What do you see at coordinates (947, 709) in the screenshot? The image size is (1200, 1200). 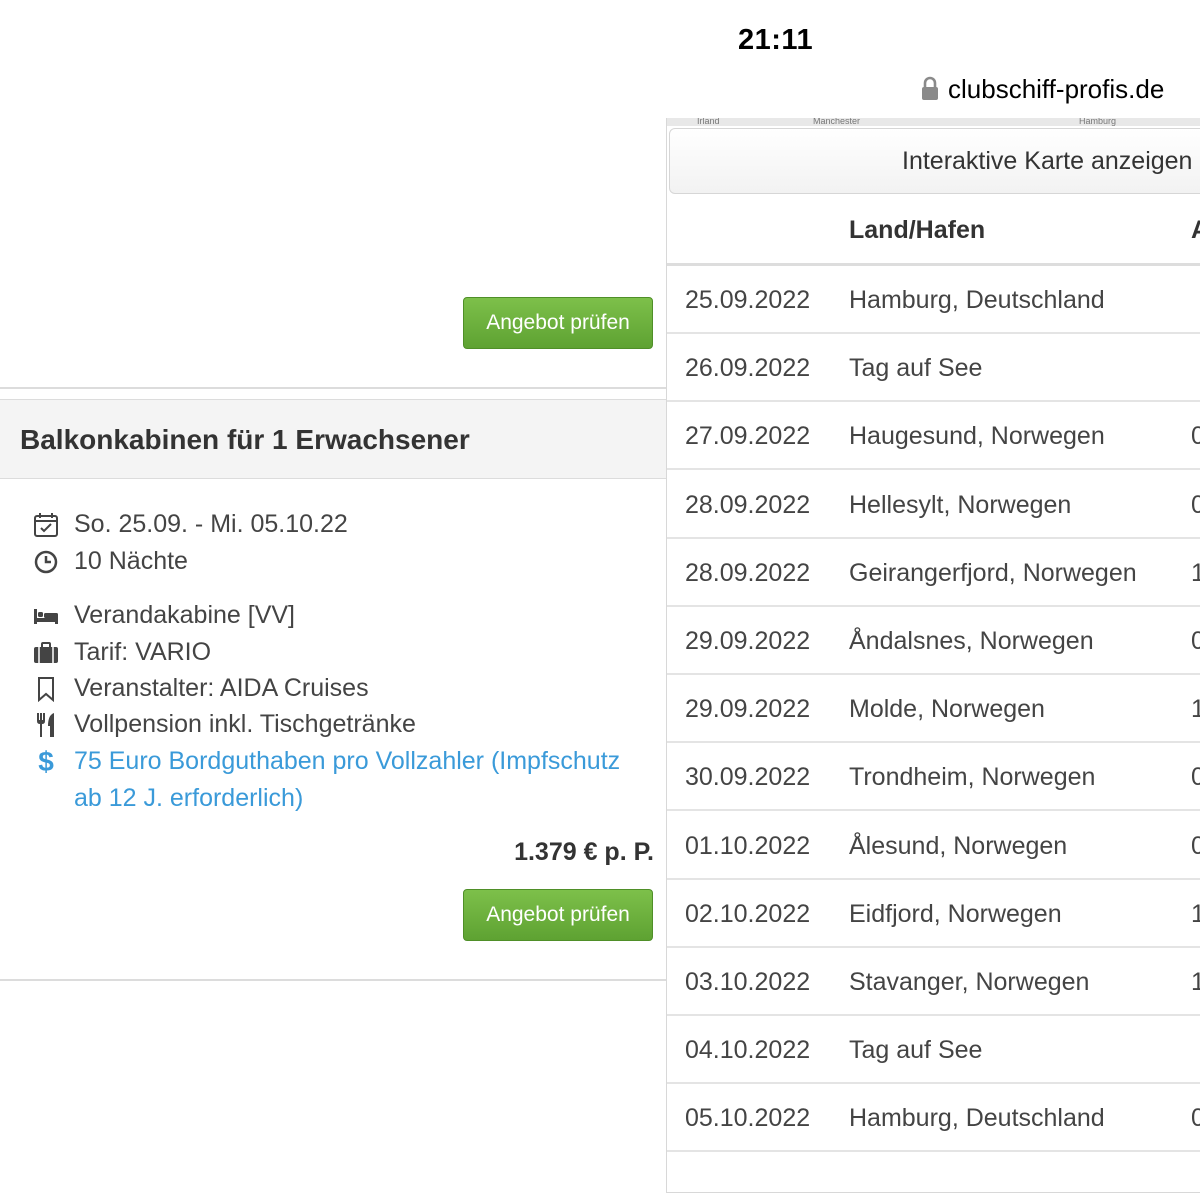 I see `row-port: Molde, Norwegen` at bounding box center [947, 709].